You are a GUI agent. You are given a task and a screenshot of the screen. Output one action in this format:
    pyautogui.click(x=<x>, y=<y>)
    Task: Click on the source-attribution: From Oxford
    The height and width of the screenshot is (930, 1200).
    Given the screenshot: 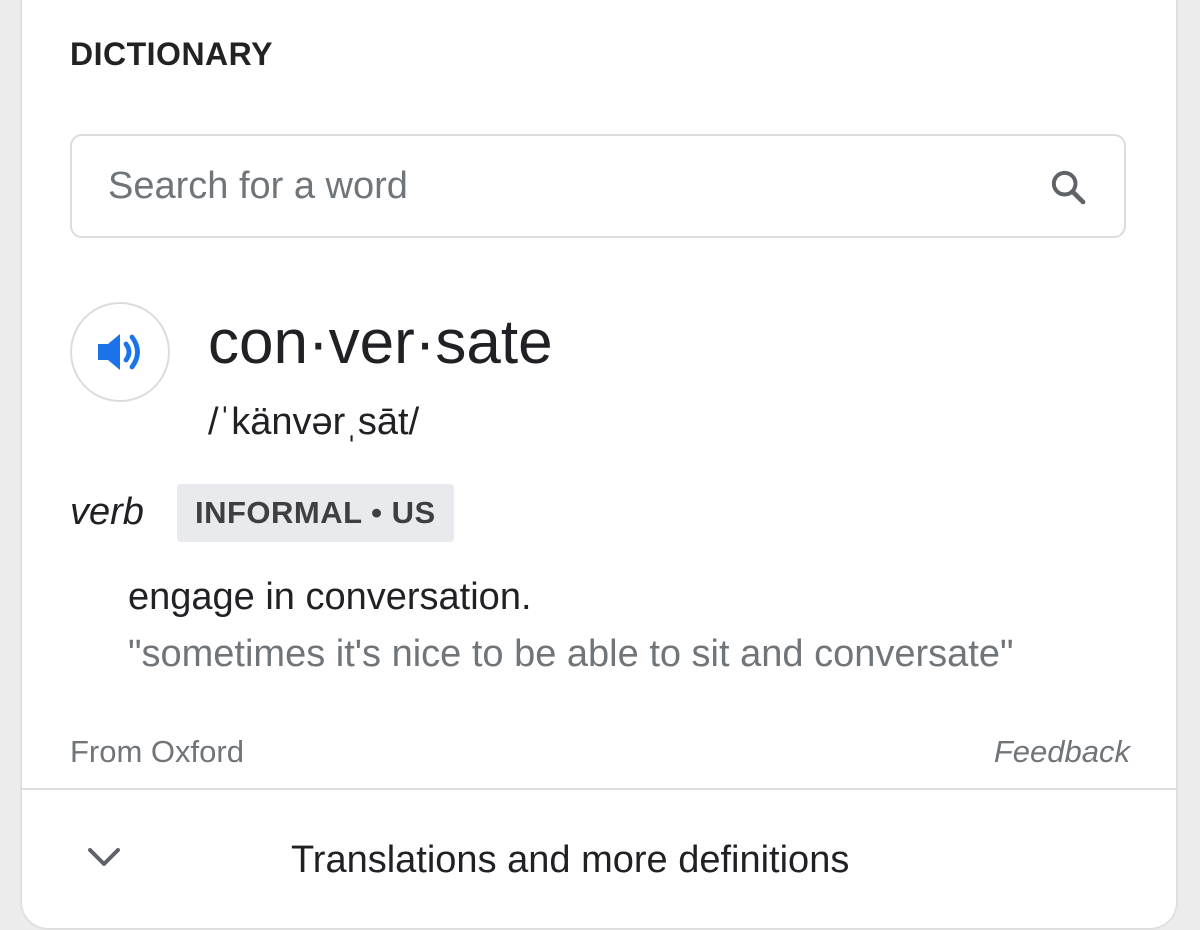 What is the action you would take?
    pyautogui.click(x=157, y=751)
    